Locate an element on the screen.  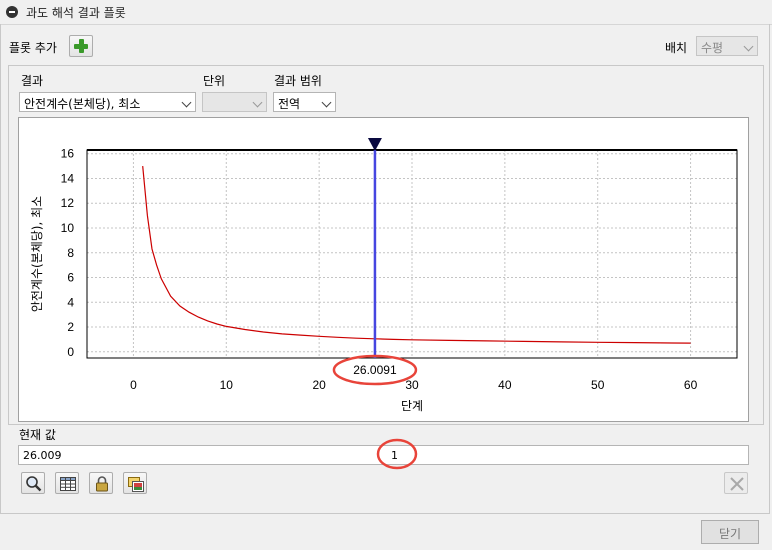
close-button: 닫기 is located at coordinates (730, 532).